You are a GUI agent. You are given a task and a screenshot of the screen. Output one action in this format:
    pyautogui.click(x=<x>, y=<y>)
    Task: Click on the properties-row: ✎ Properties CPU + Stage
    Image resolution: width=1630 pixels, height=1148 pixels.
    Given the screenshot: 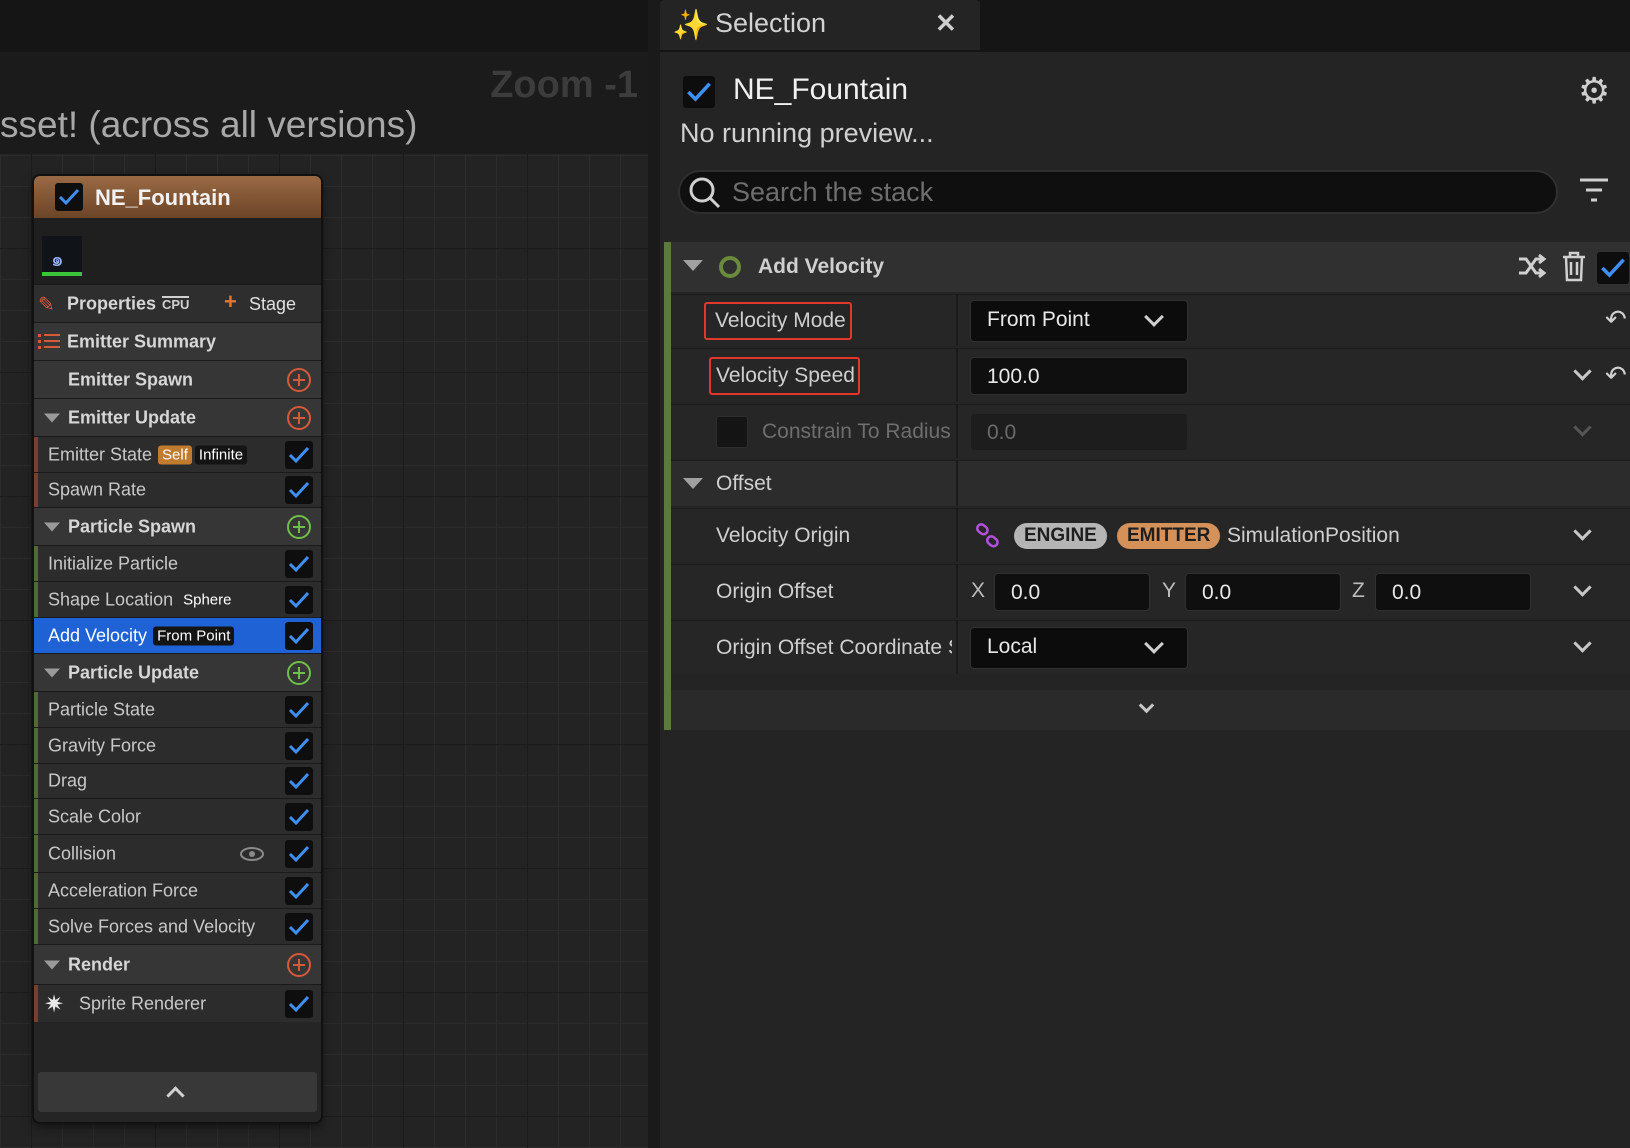 What is the action you would take?
    pyautogui.click(x=177, y=303)
    